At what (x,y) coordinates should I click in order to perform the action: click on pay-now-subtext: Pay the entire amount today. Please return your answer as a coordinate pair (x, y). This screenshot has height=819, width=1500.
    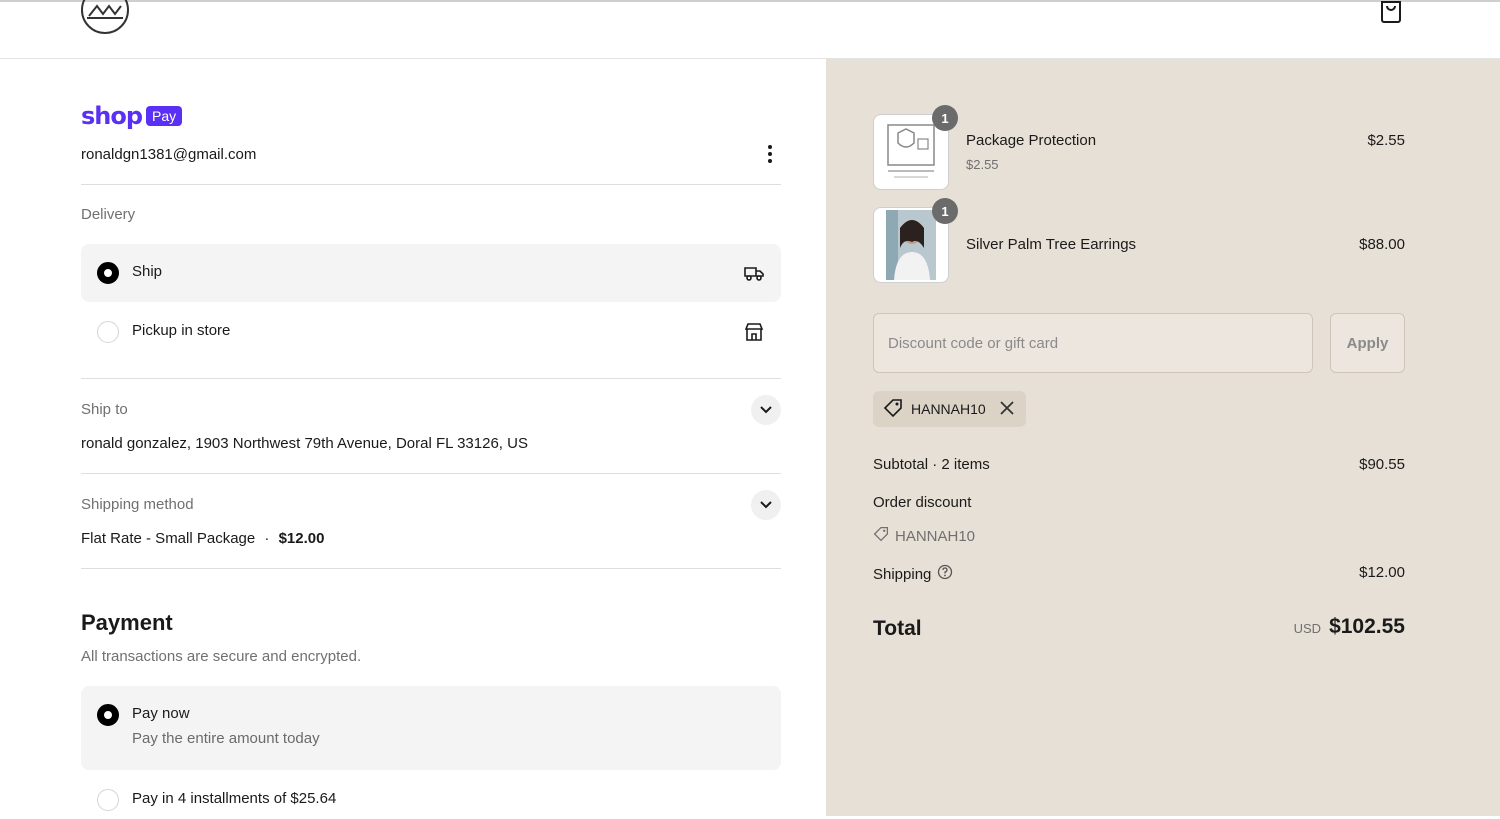
    Looking at the image, I should click on (226, 738).